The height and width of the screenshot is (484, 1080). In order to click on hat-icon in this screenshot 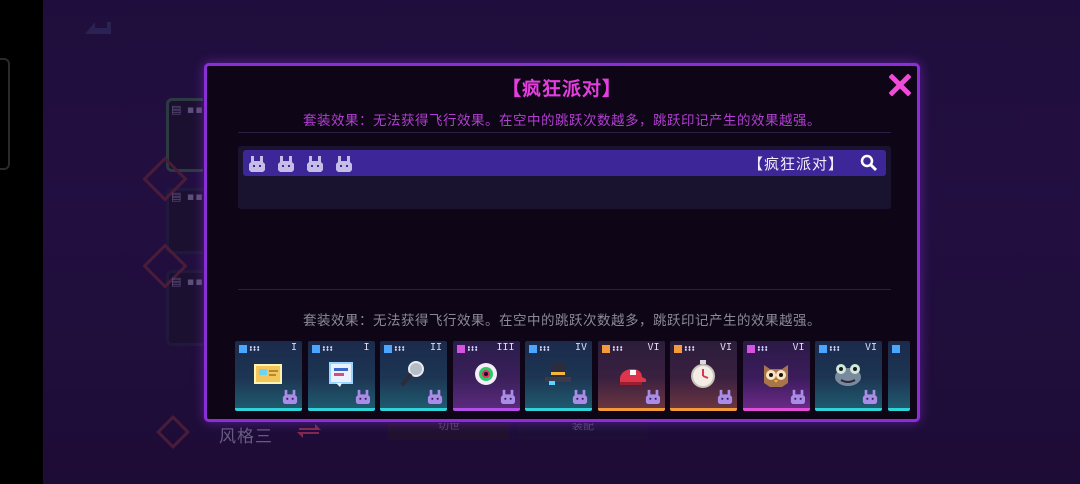, I will do `click(558, 374)`.